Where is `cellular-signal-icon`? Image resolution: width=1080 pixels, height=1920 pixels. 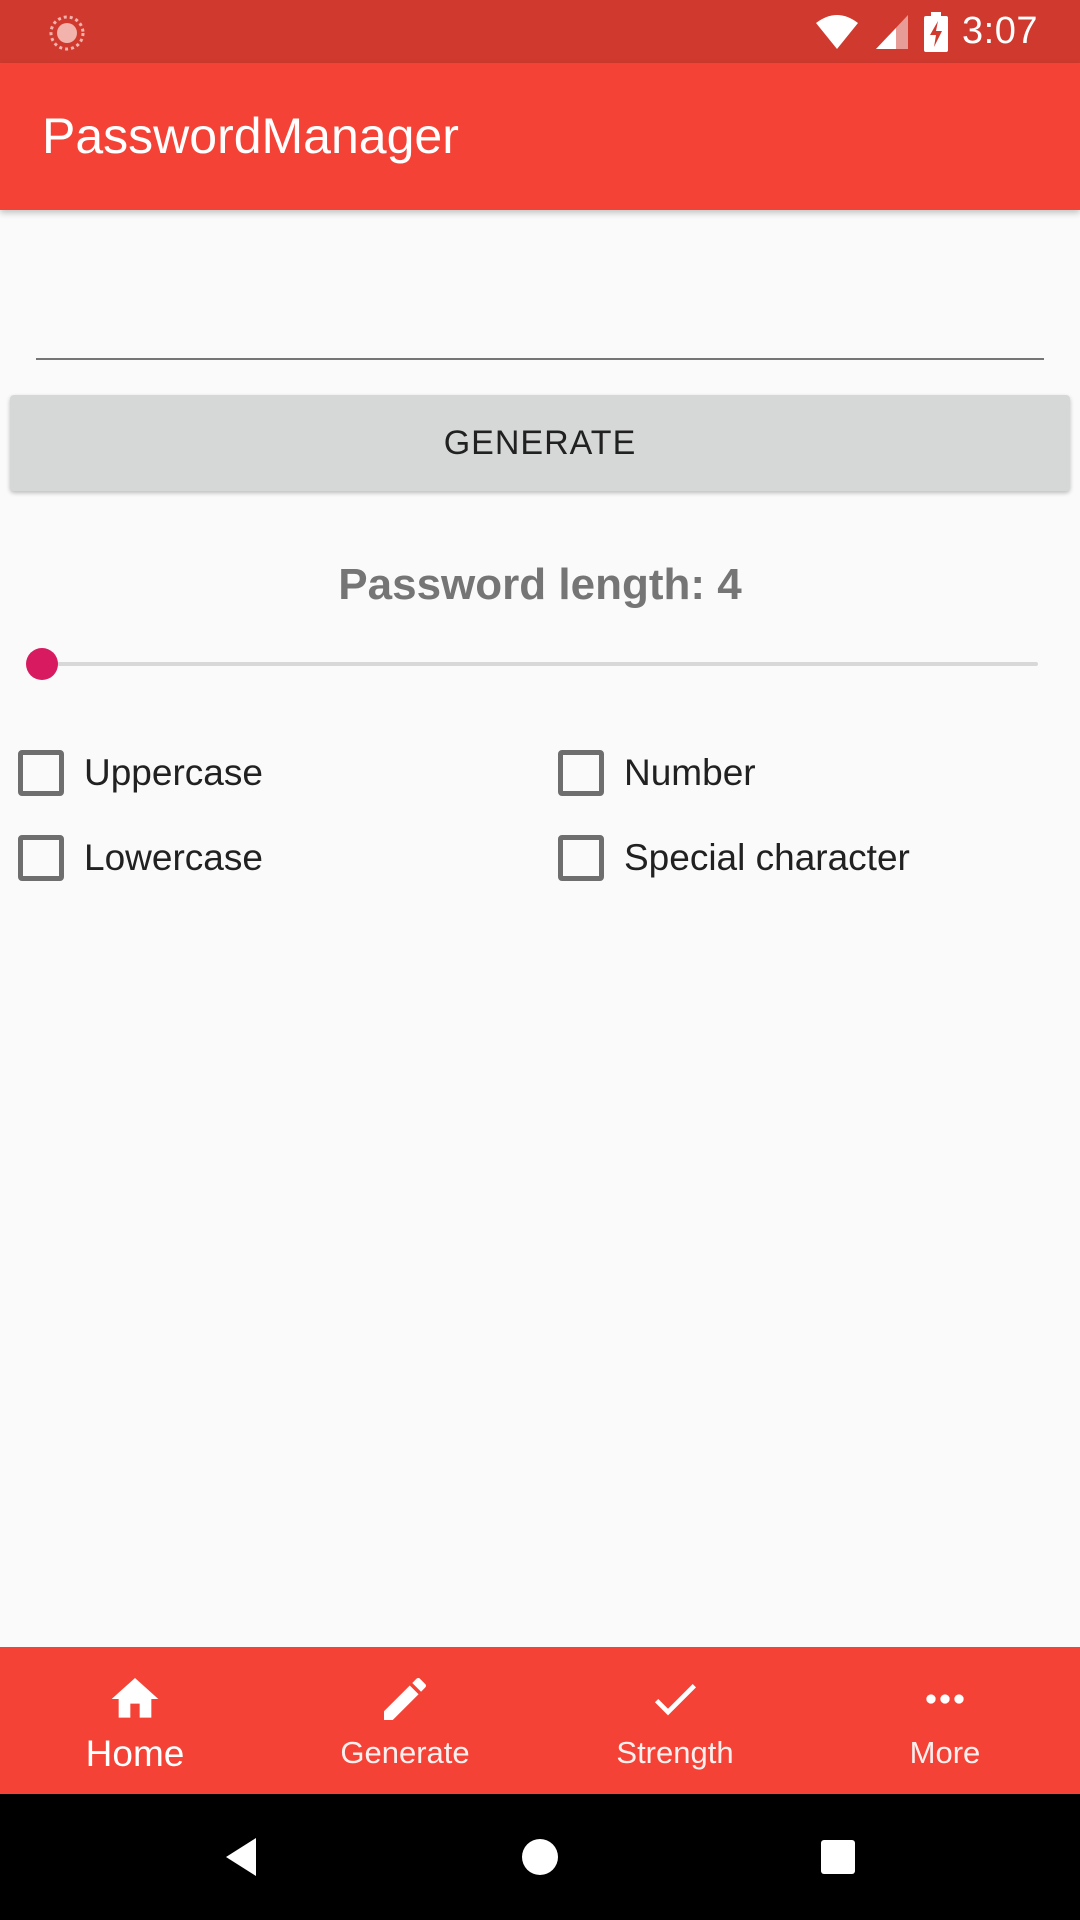
cellular-signal-icon is located at coordinates (892, 31).